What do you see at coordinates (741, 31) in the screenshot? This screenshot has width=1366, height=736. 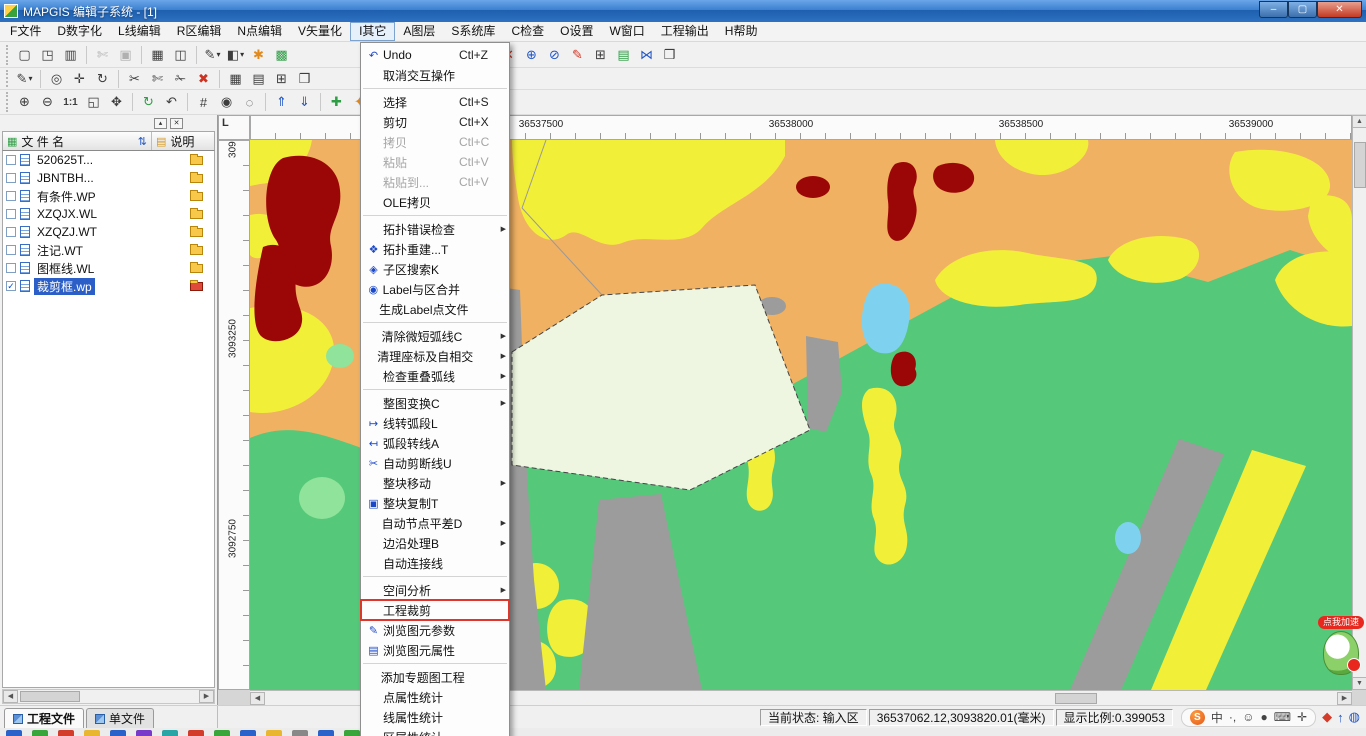 I see `menu-item-13: H帮助` at bounding box center [741, 31].